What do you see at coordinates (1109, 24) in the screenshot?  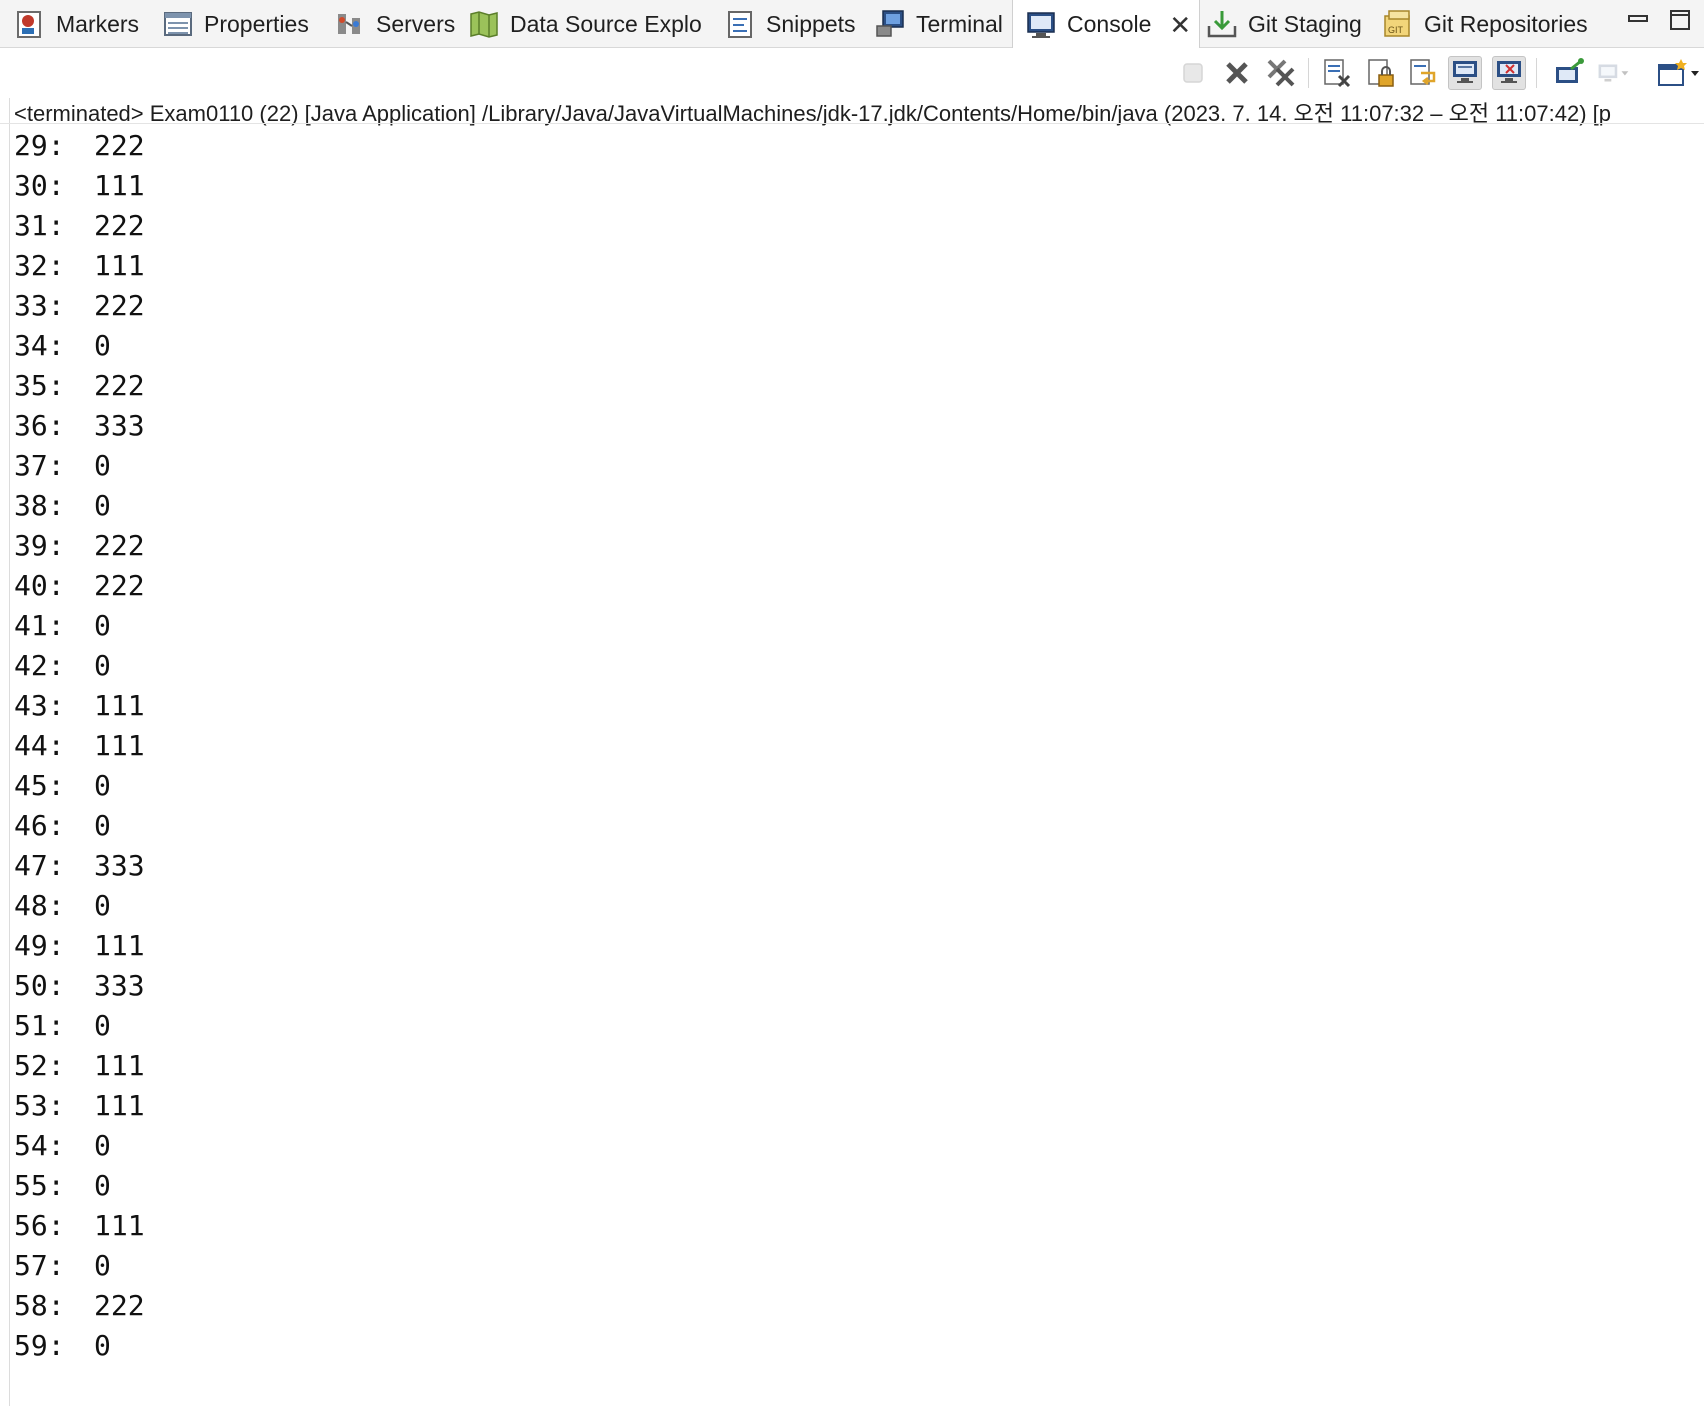 I see `tab-label: Console` at bounding box center [1109, 24].